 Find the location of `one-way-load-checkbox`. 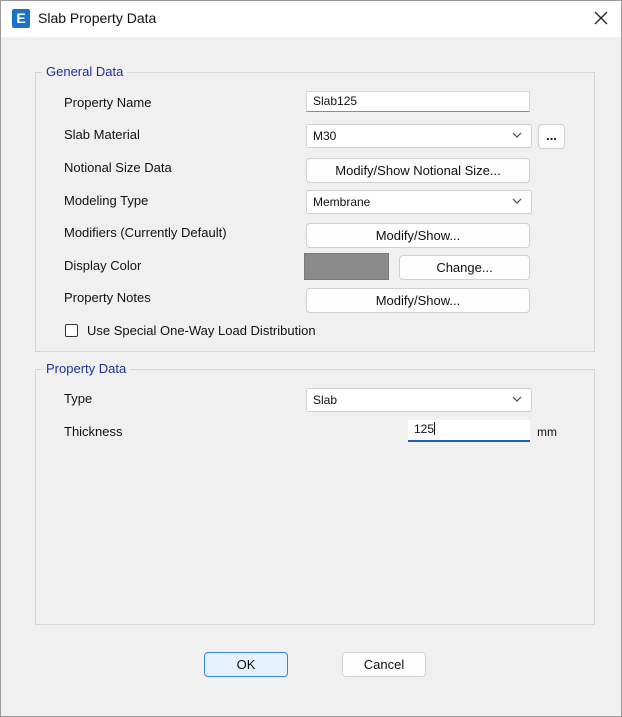

one-way-load-checkbox is located at coordinates (71, 330).